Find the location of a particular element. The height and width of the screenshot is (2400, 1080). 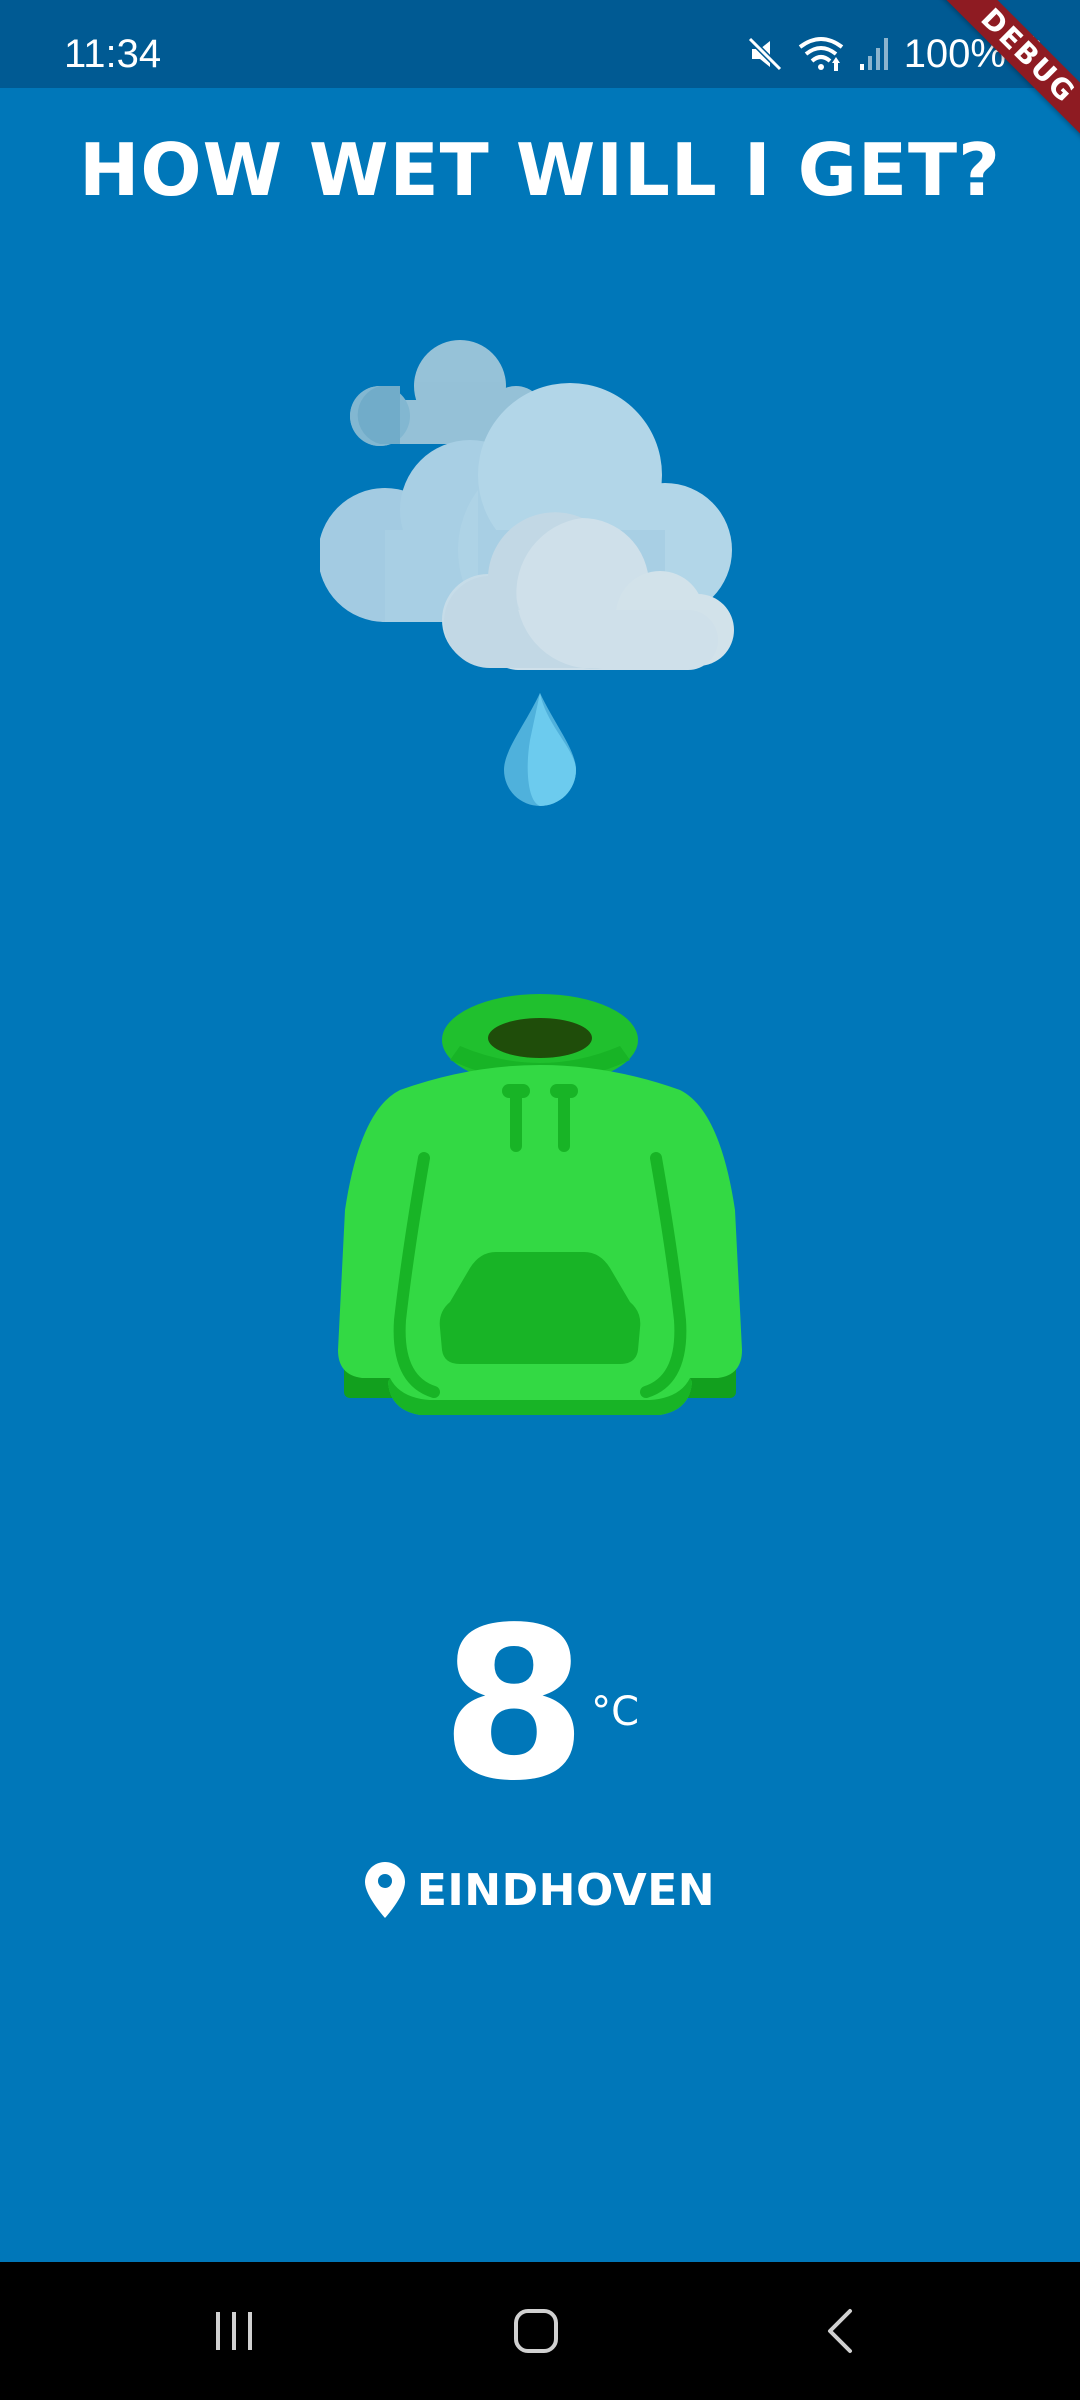

hoodie-icon is located at coordinates (540, 1204).